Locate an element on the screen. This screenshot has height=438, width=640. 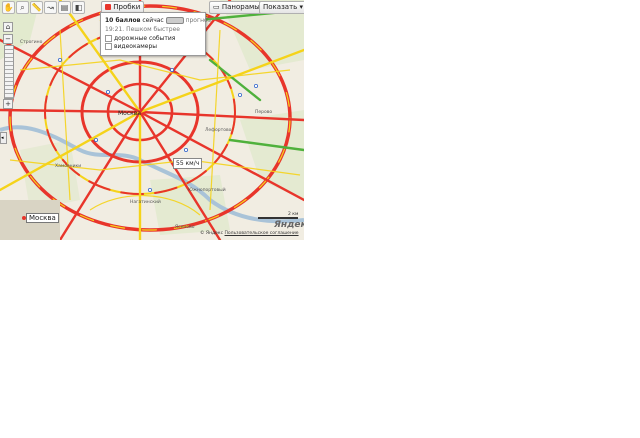
traffic-now-label: сейчас is located at coordinates (152, 20).